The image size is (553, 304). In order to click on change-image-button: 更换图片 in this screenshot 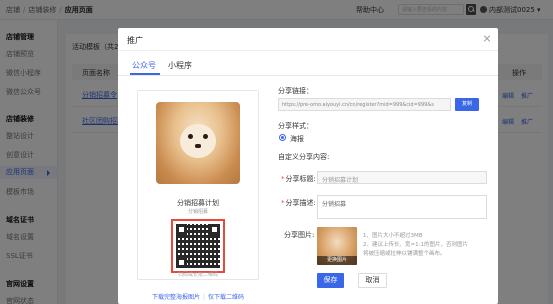, I will do `click(337, 260)`.